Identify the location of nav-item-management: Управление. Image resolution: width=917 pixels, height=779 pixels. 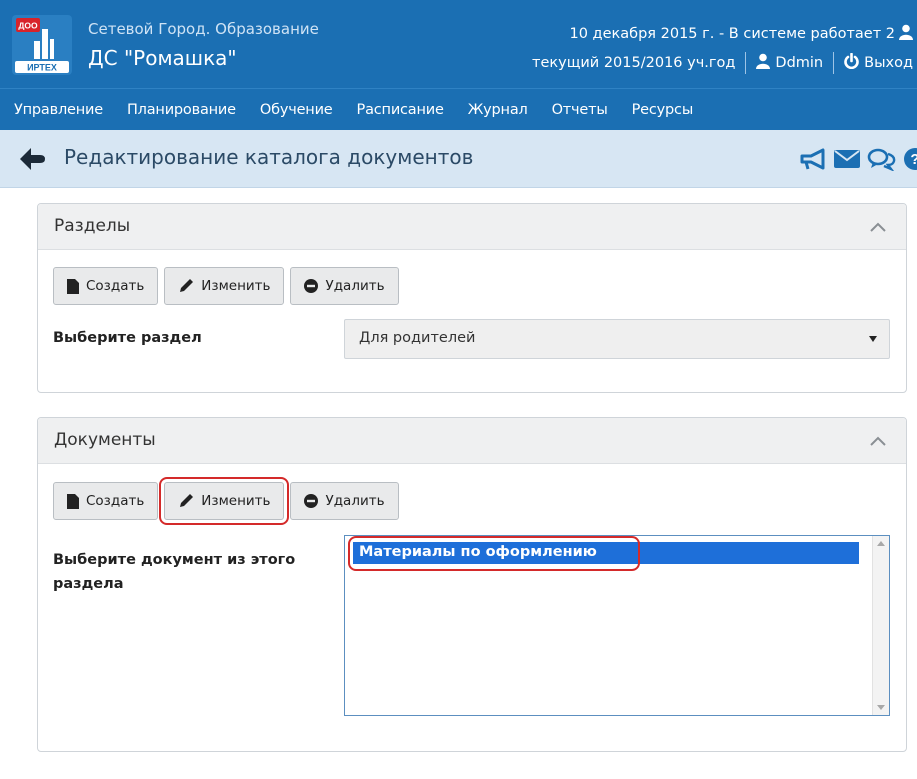
(58, 110).